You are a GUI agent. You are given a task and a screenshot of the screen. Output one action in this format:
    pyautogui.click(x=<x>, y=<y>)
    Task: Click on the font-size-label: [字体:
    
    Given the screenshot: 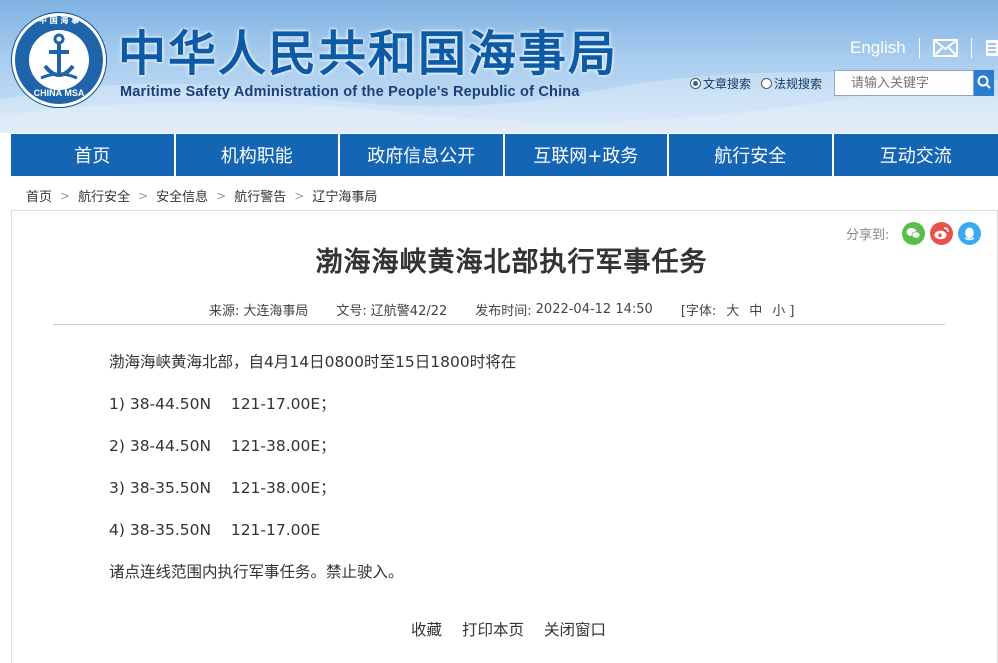 What is the action you would take?
    pyautogui.click(x=698, y=311)
    